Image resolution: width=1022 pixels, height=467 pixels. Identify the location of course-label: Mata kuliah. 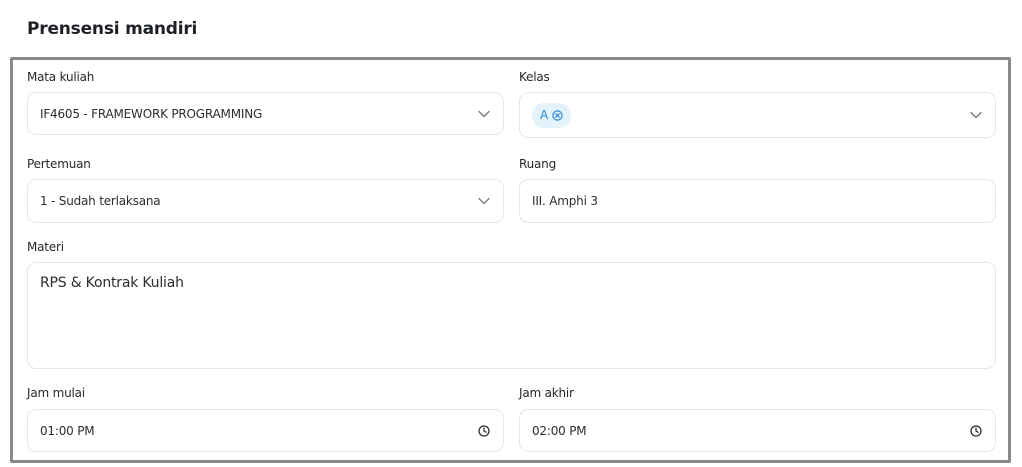
(61, 77).